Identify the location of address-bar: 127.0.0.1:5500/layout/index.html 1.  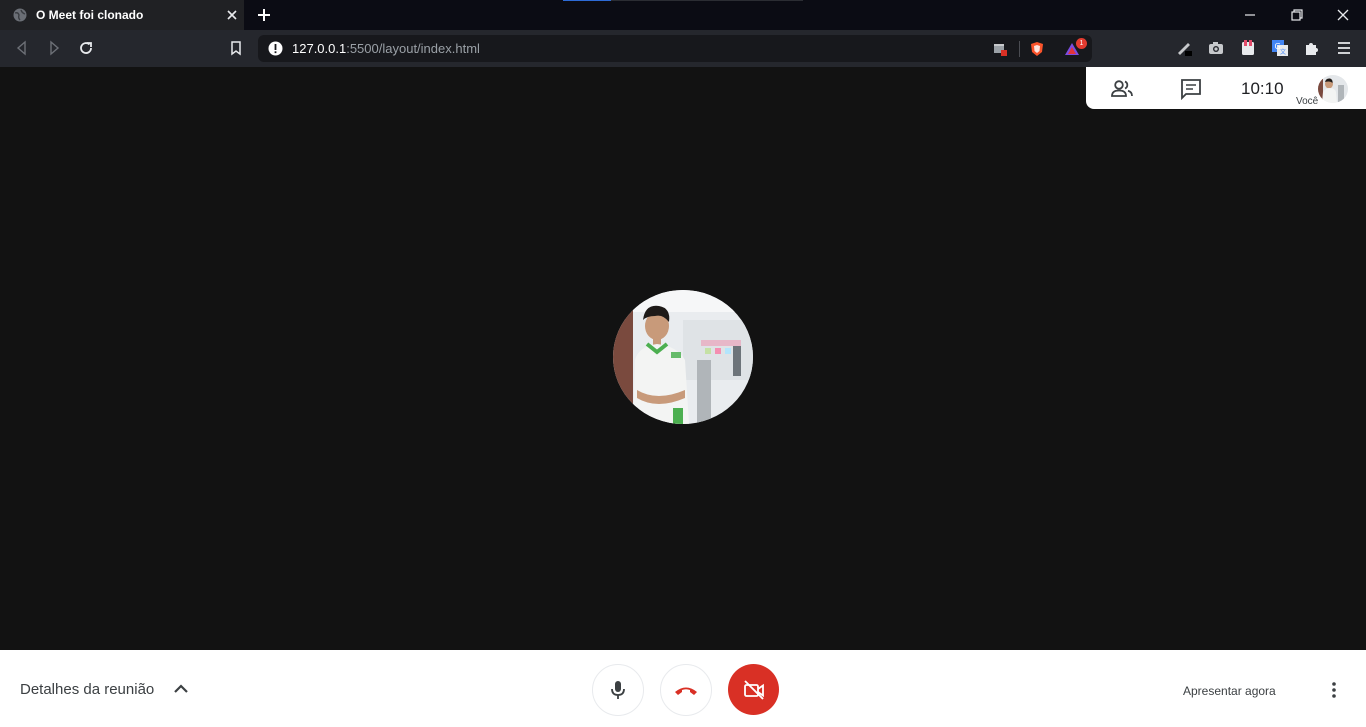
(675, 48).